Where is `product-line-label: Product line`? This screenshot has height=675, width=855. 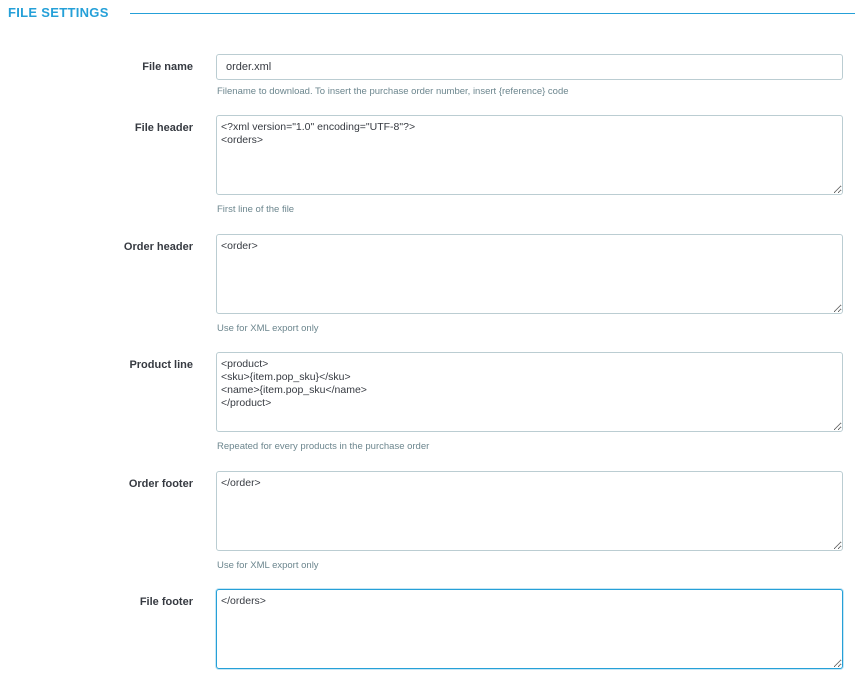
product-line-label: Product line is located at coordinates (161, 365).